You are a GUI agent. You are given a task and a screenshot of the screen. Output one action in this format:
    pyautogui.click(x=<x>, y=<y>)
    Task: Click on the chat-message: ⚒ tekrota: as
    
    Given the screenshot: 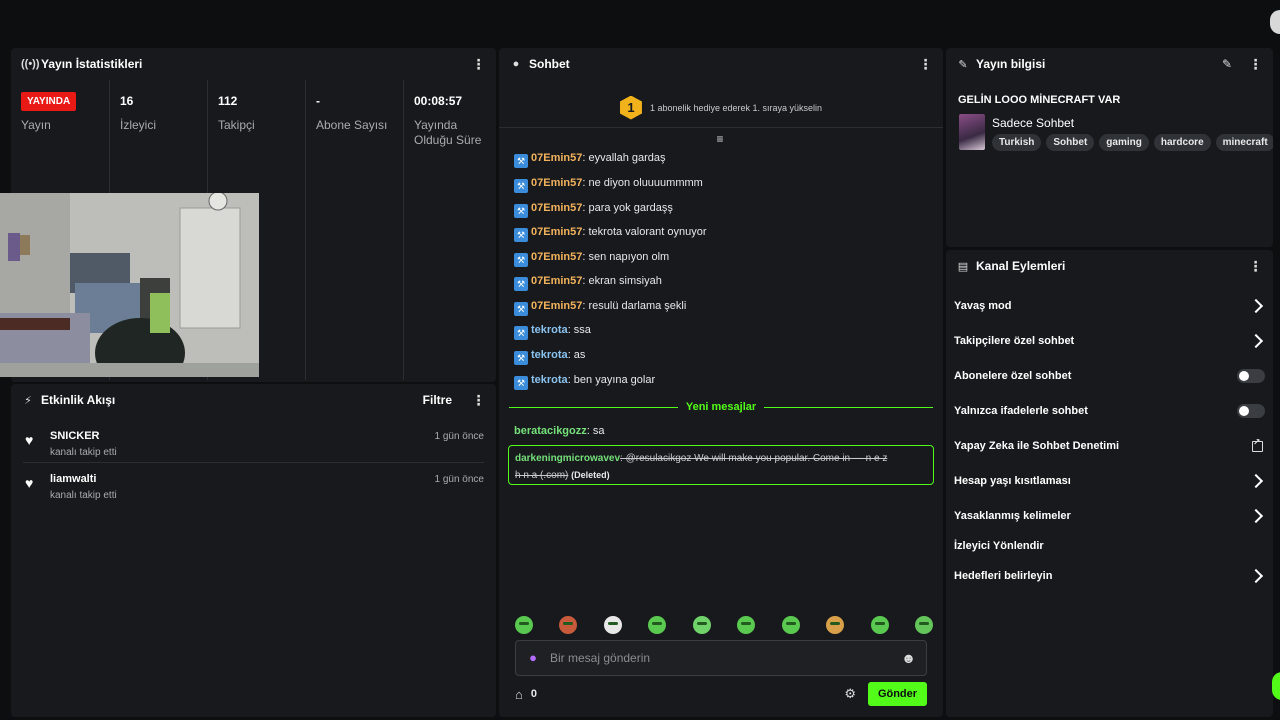 What is the action you would take?
    pyautogui.click(x=549, y=357)
    